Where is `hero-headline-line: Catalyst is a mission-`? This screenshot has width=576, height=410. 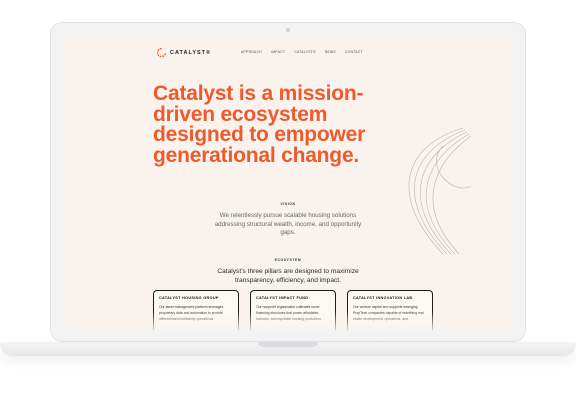
hero-headline-line: Catalyst is a mission- is located at coordinates (258, 93).